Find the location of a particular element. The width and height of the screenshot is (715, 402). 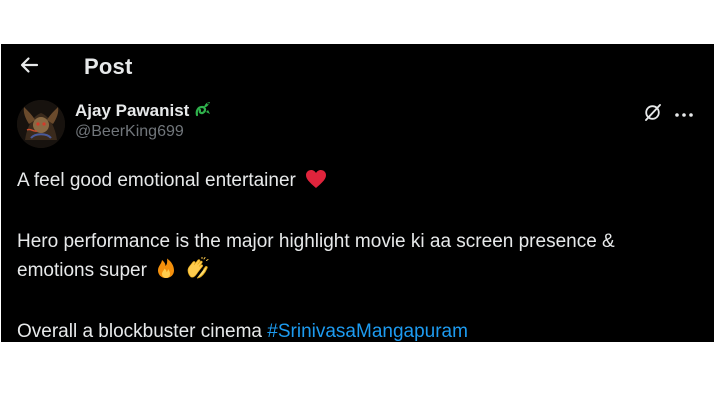

back-arrow-icon is located at coordinates (29, 67).